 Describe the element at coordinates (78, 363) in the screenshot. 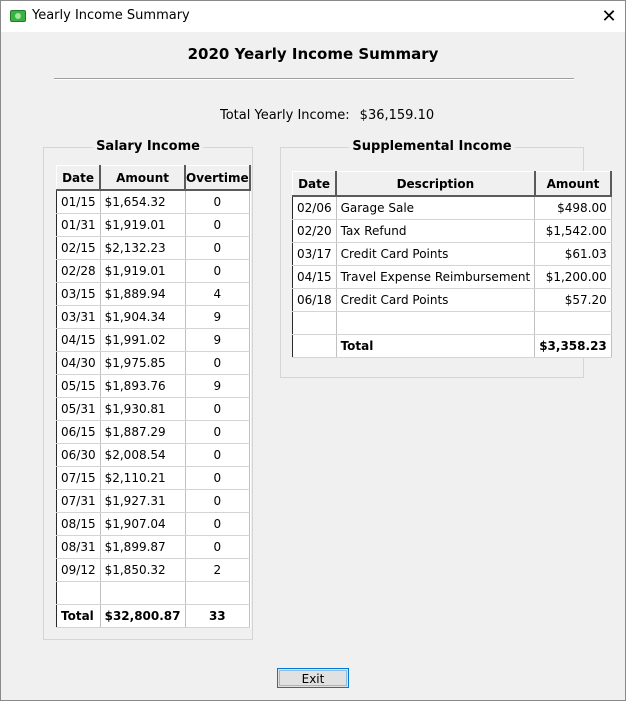

I see `table-cell: 04/30` at that location.